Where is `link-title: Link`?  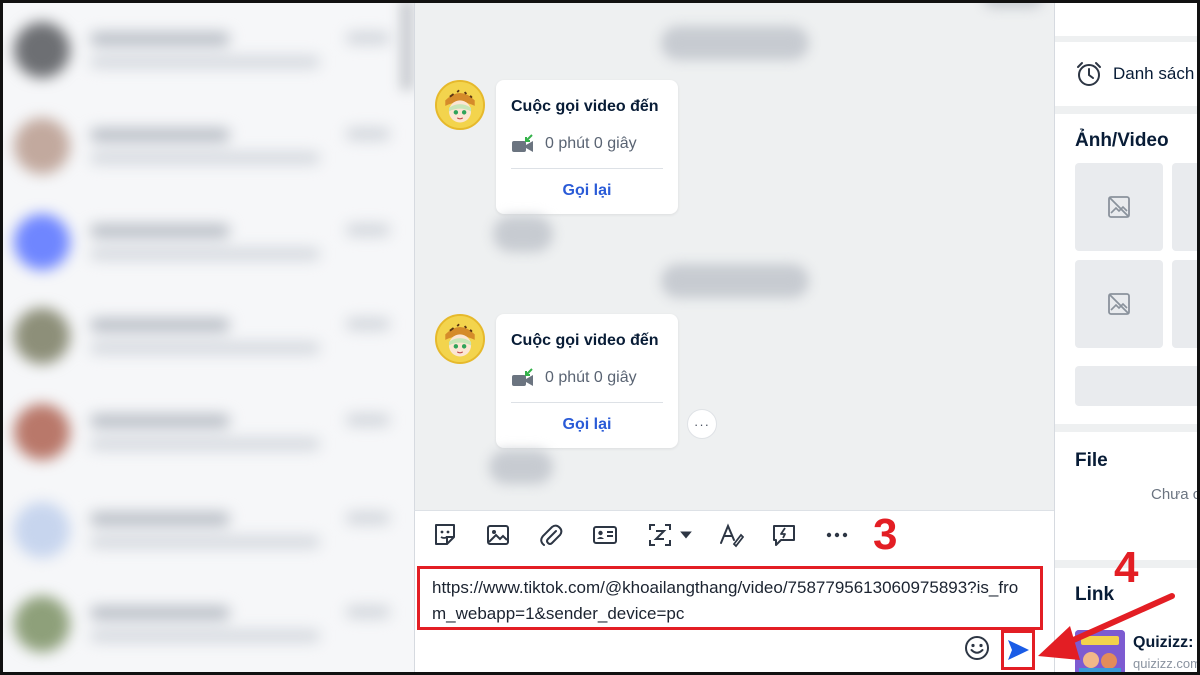
link-title: Link is located at coordinates (1095, 594).